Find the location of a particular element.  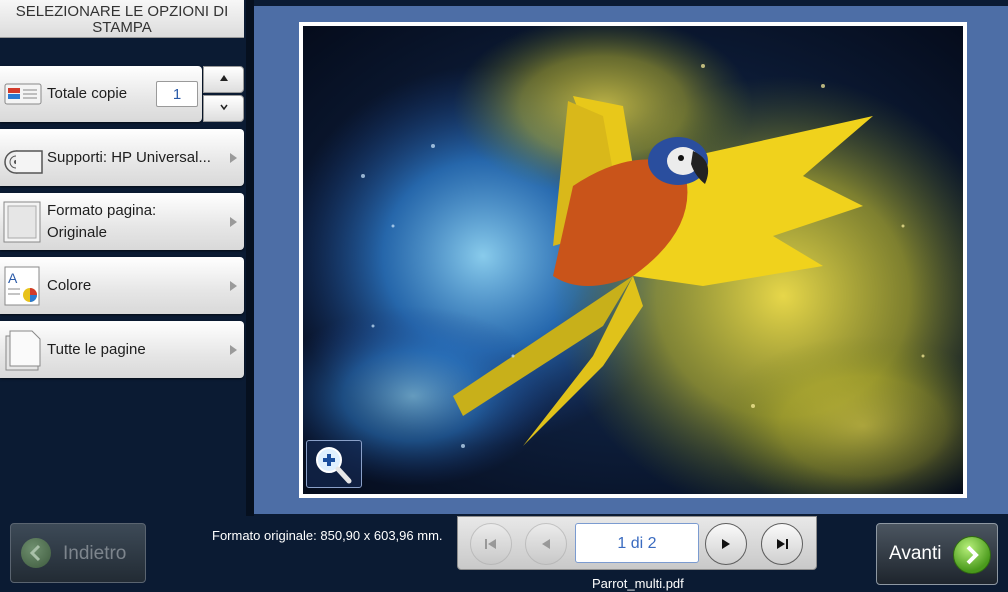

copies-increment-button is located at coordinates (223, 79).